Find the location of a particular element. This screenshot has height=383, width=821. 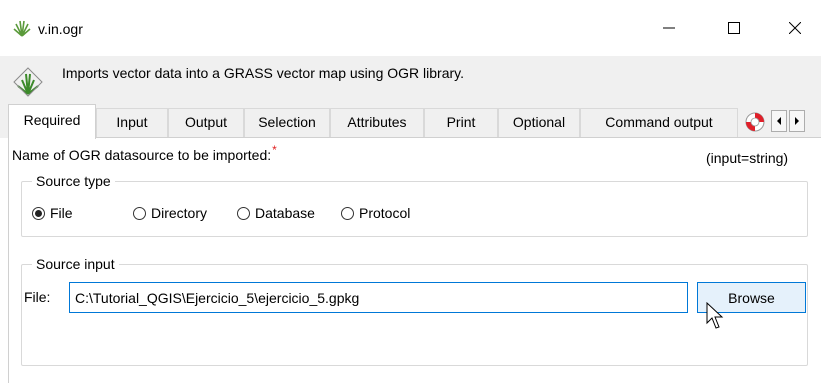

close-button is located at coordinates (793, 28).